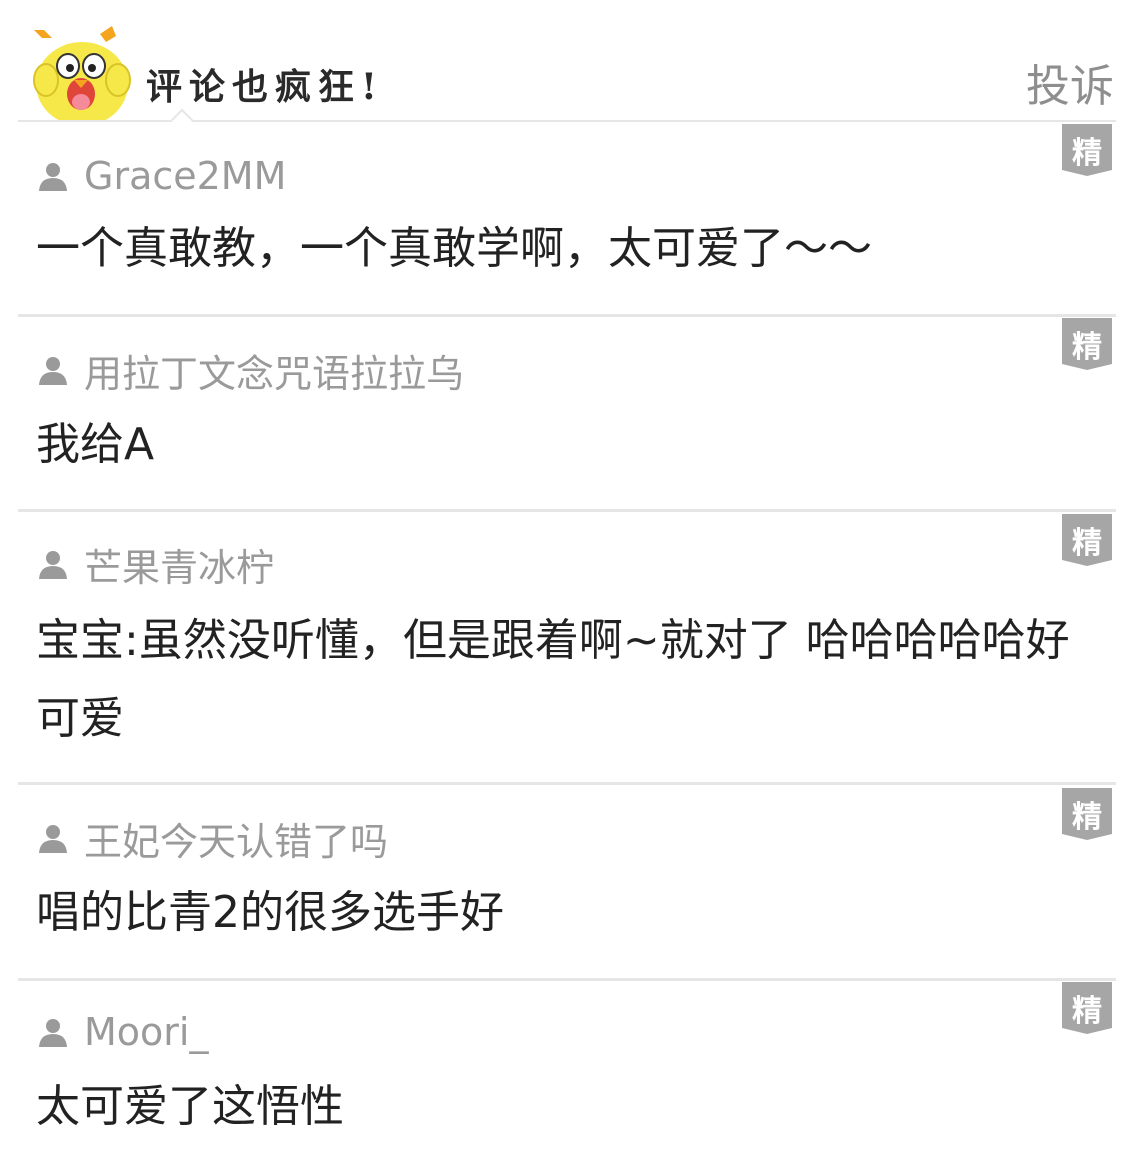  I want to click on header-title: 评论也疯狂!, so click(265, 87).